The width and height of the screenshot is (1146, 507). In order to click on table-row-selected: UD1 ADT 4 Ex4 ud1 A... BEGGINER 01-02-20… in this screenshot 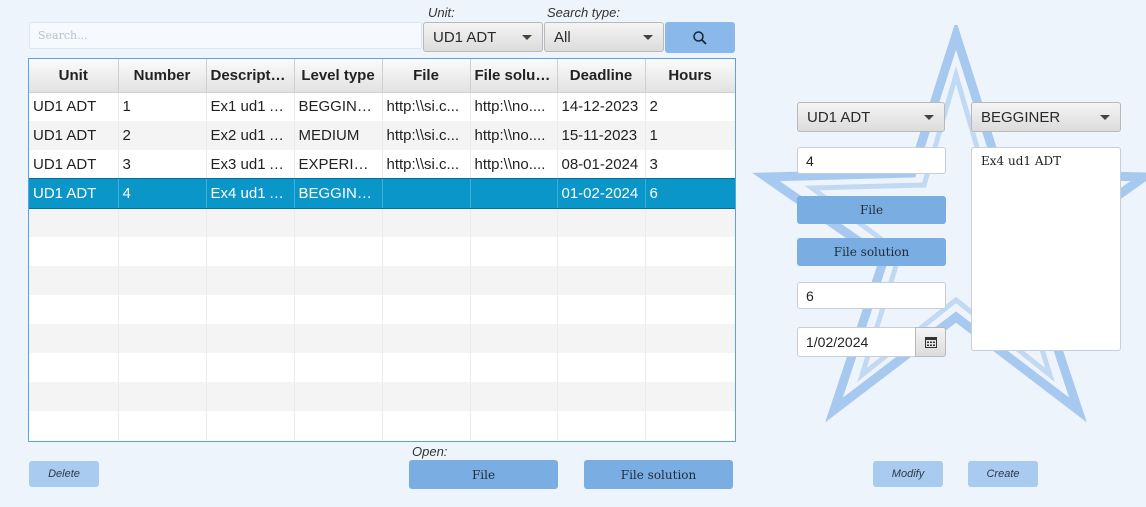, I will do `click(382, 193)`.